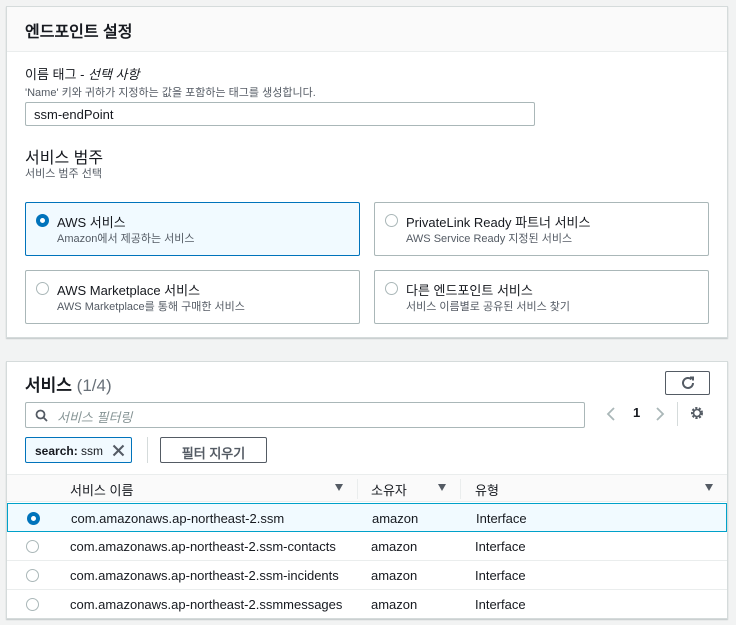  Describe the element at coordinates (94, 385) in the screenshot. I see `services-count: (1/4)` at that location.